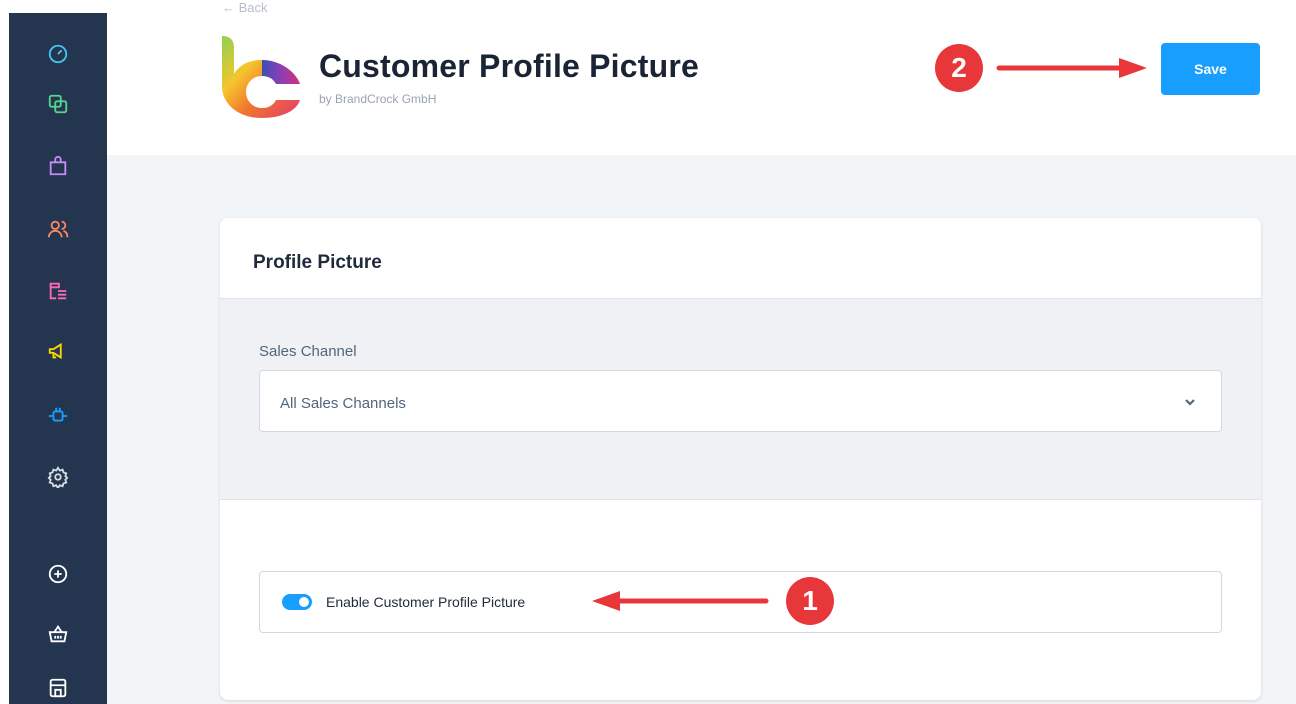 This screenshot has height=704, width=1296. I want to click on annotation-arrow-left-icon, so click(680, 601).